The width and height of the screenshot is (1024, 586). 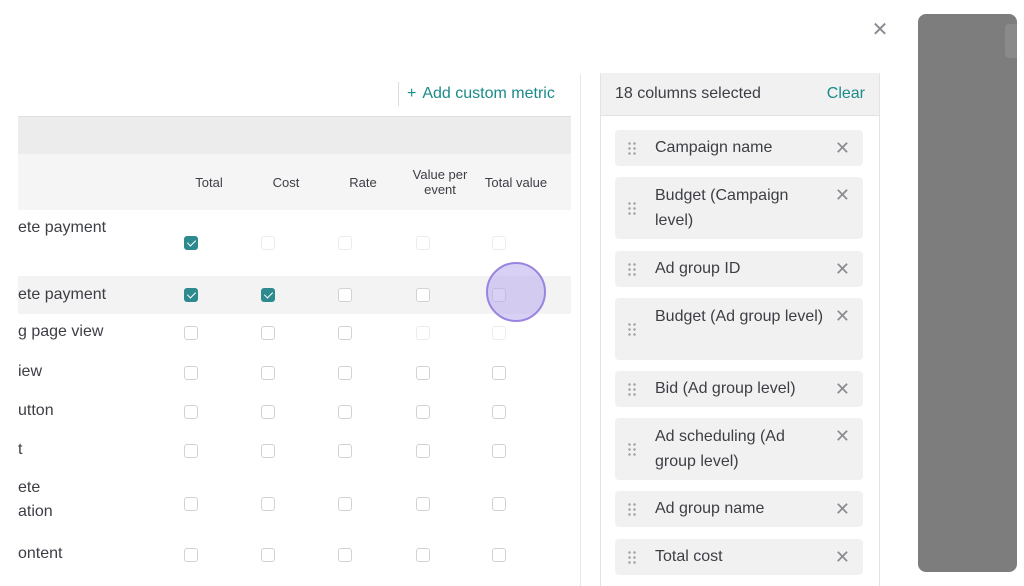 I want to click on column-header-cost: Cost, so click(x=286, y=182).